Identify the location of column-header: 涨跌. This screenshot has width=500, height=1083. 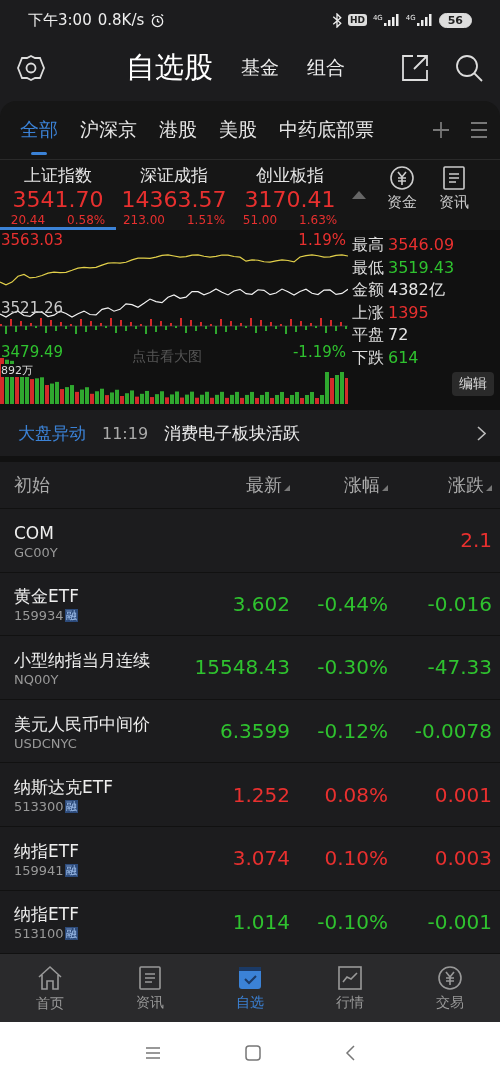
(440, 485).